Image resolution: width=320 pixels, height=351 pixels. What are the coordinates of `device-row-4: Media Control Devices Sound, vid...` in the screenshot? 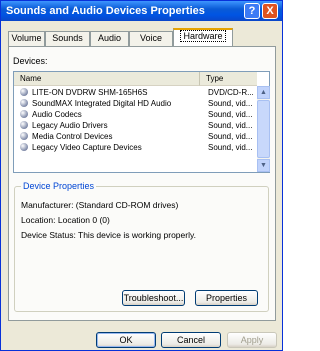 It's located at (135, 136).